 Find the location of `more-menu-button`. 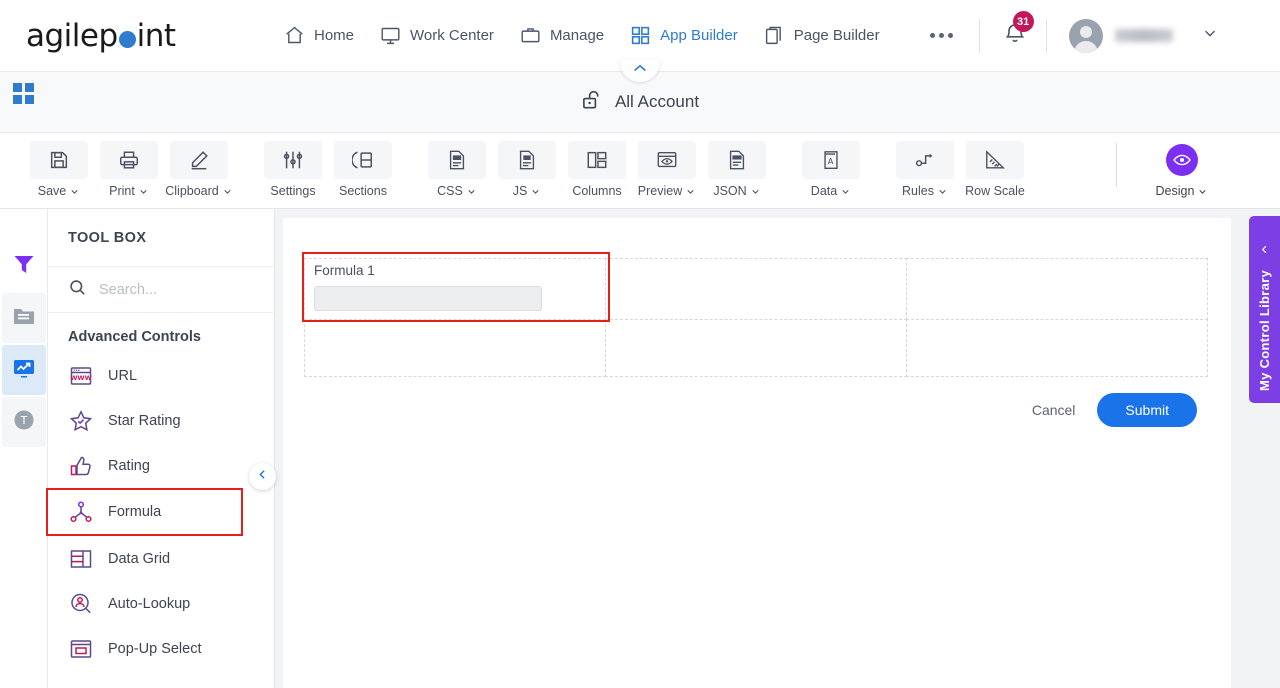

more-menu-button is located at coordinates (941, 35).